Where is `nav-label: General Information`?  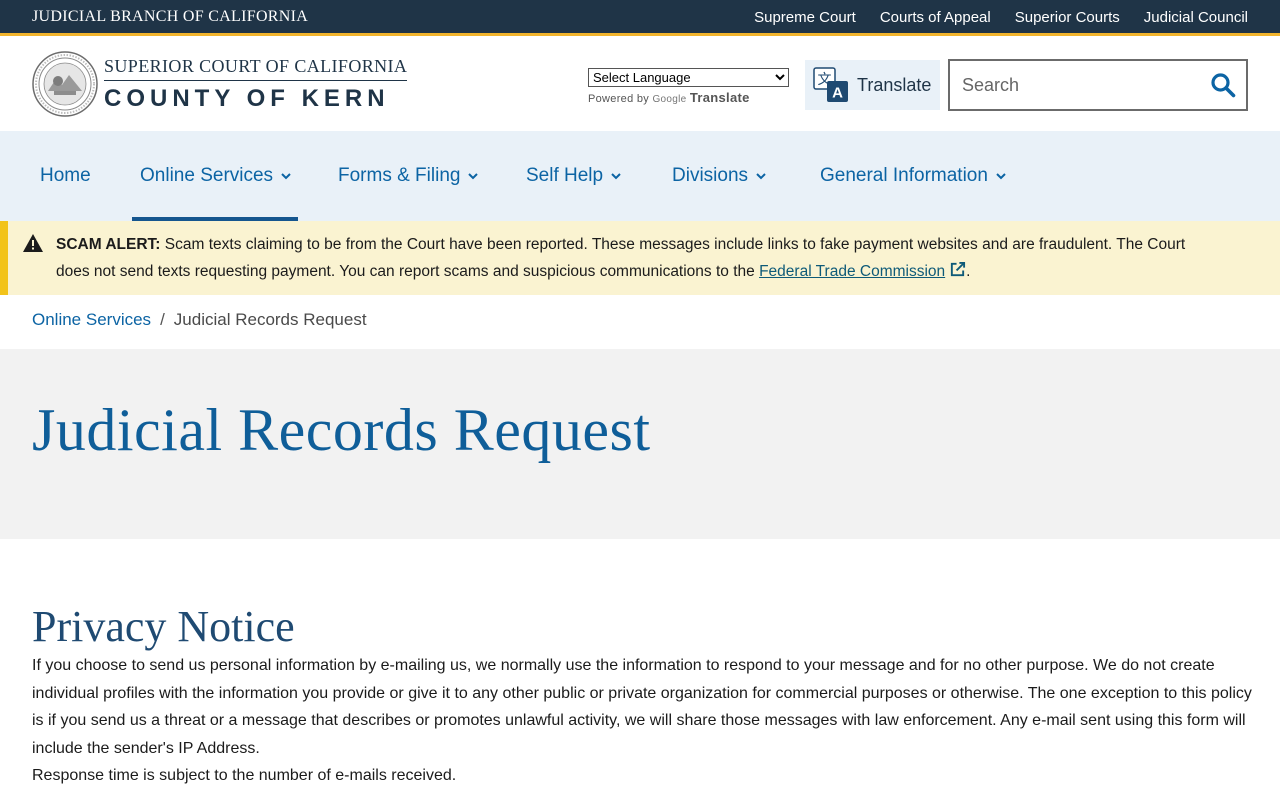
nav-label: General Information is located at coordinates (904, 175).